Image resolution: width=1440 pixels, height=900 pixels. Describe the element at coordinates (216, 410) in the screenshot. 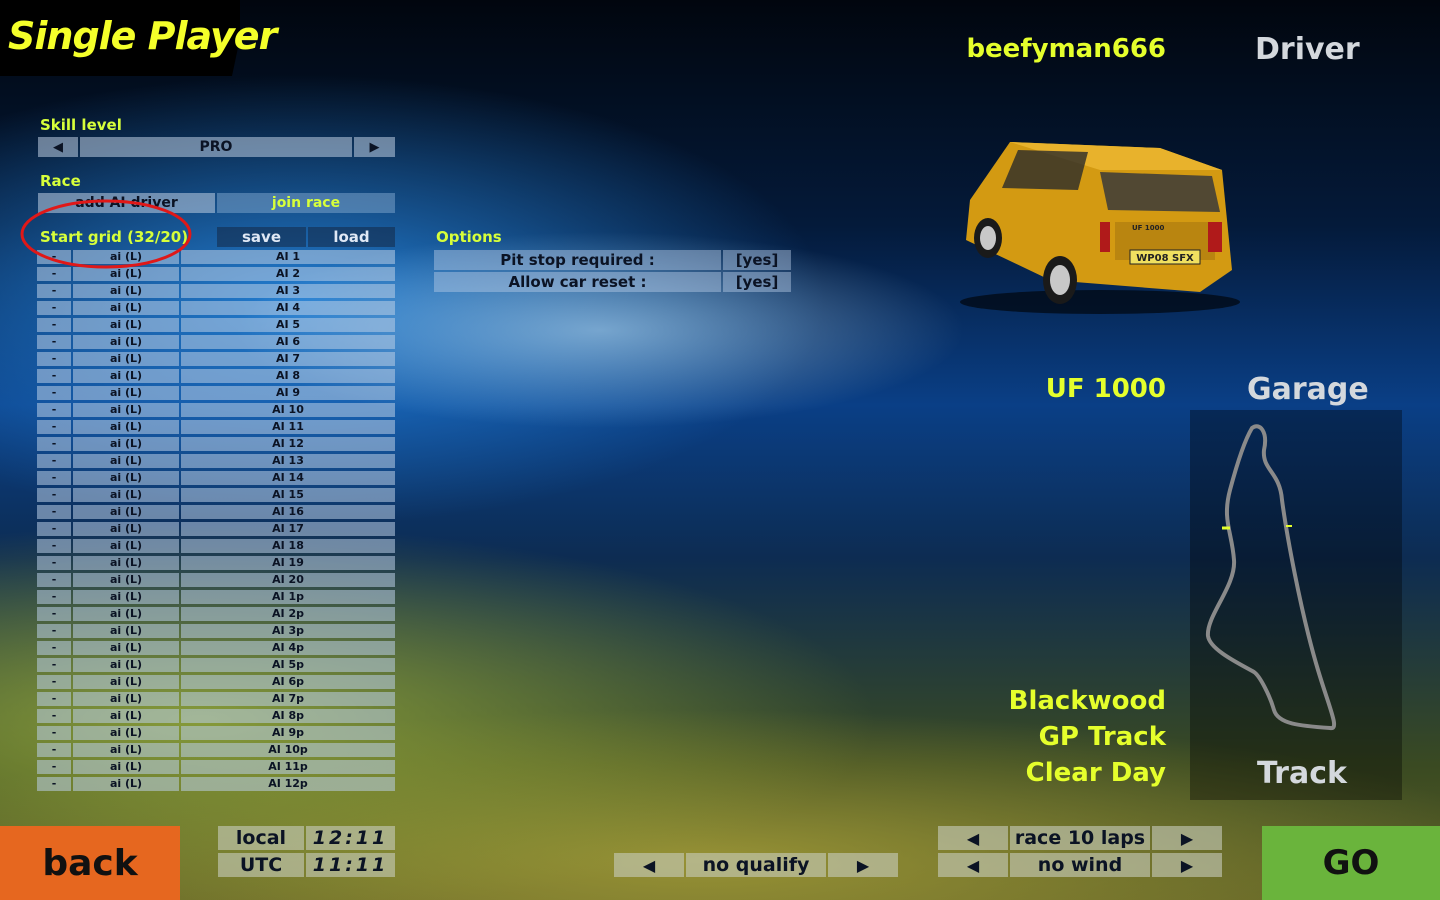

I see `grid-row: - ai (L) AI 10` at that location.